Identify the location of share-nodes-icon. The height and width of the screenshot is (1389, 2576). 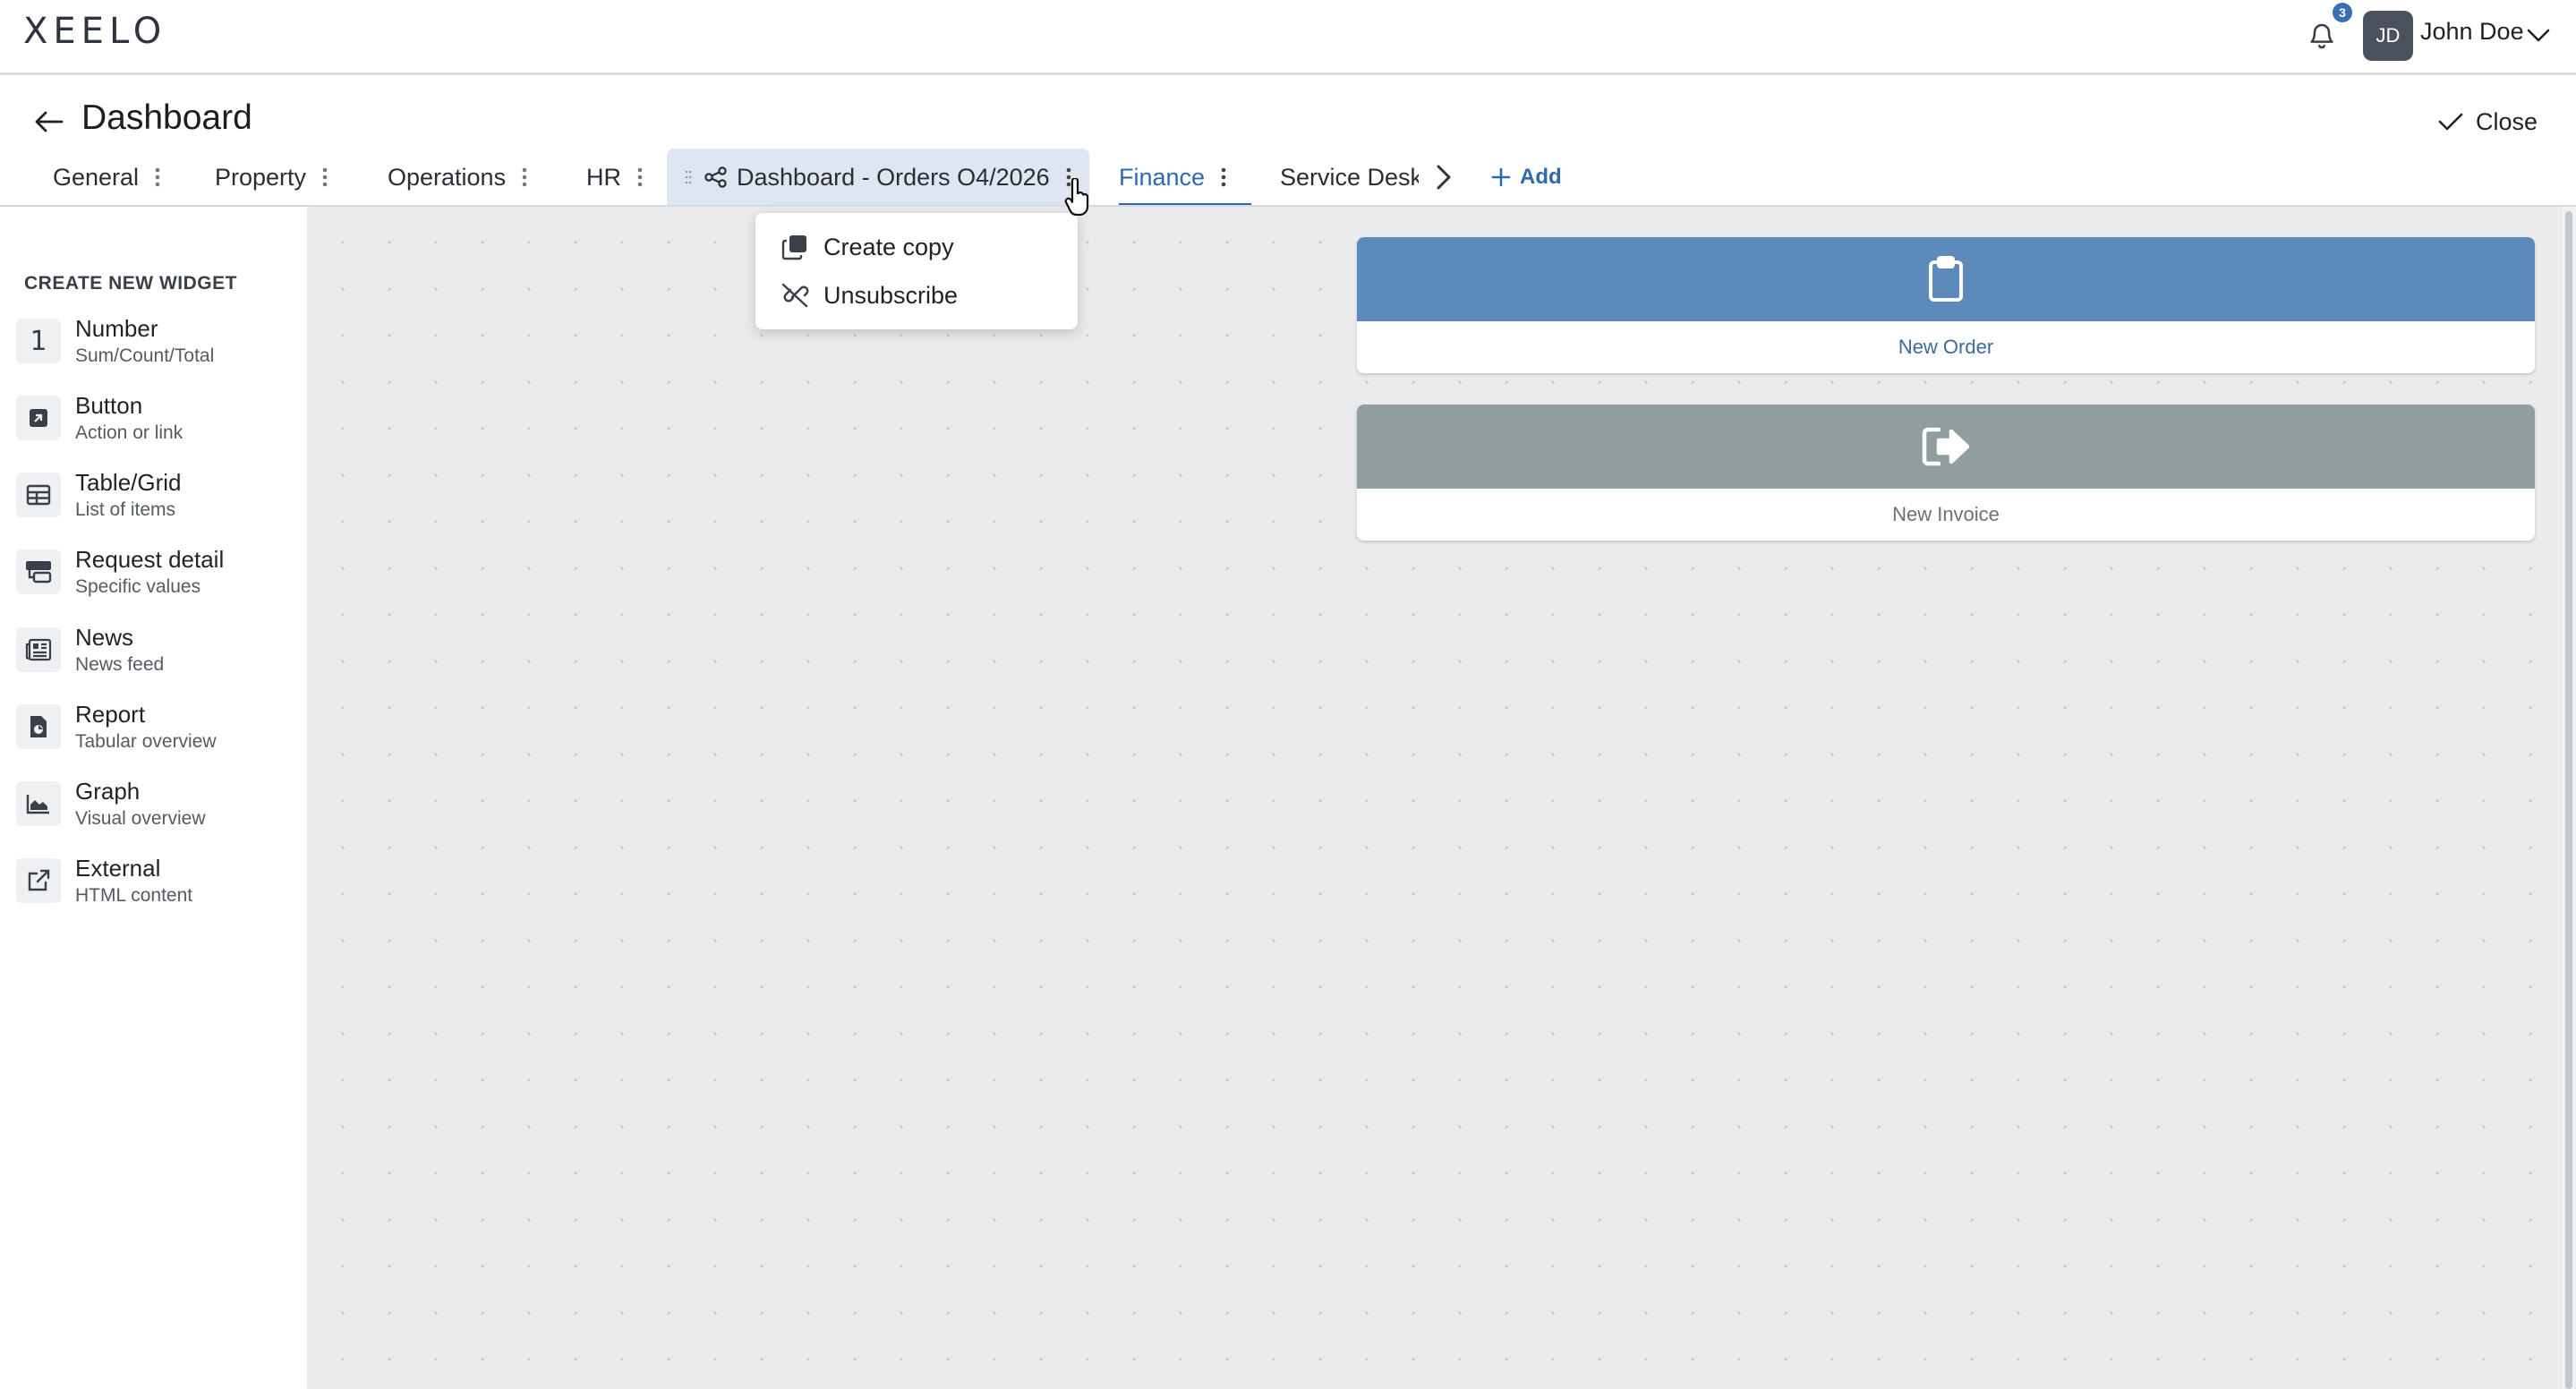
(716, 177).